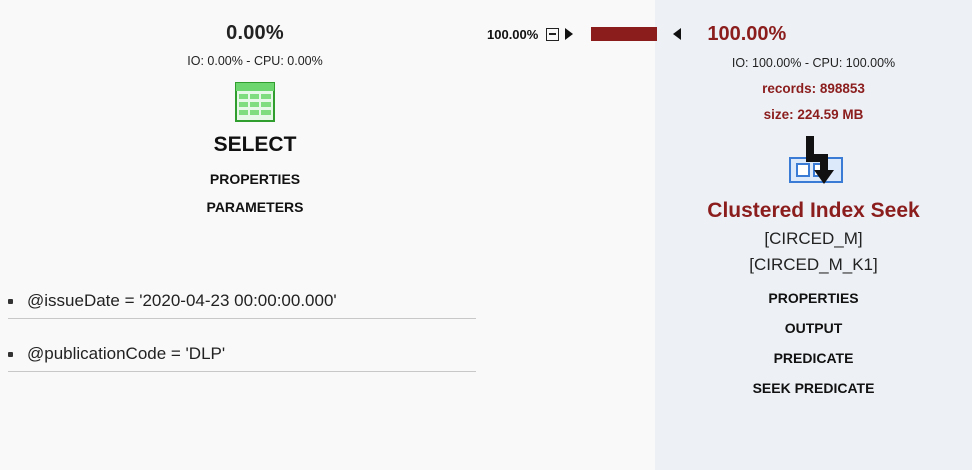 The width and height of the screenshot is (972, 470). Describe the element at coordinates (747, 33) in the screenshot. I see `seek-cost-percent: 100.00%` at that location.